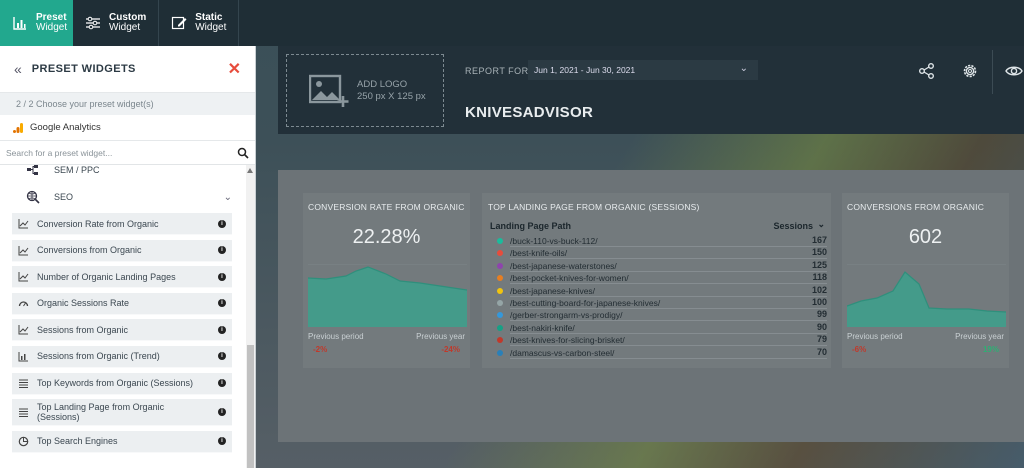 Image resolution: width=1024 pixels, height=468 pixels. I want to click on widget-item-label: Conversion Rate from Organic, so click(98, 223).